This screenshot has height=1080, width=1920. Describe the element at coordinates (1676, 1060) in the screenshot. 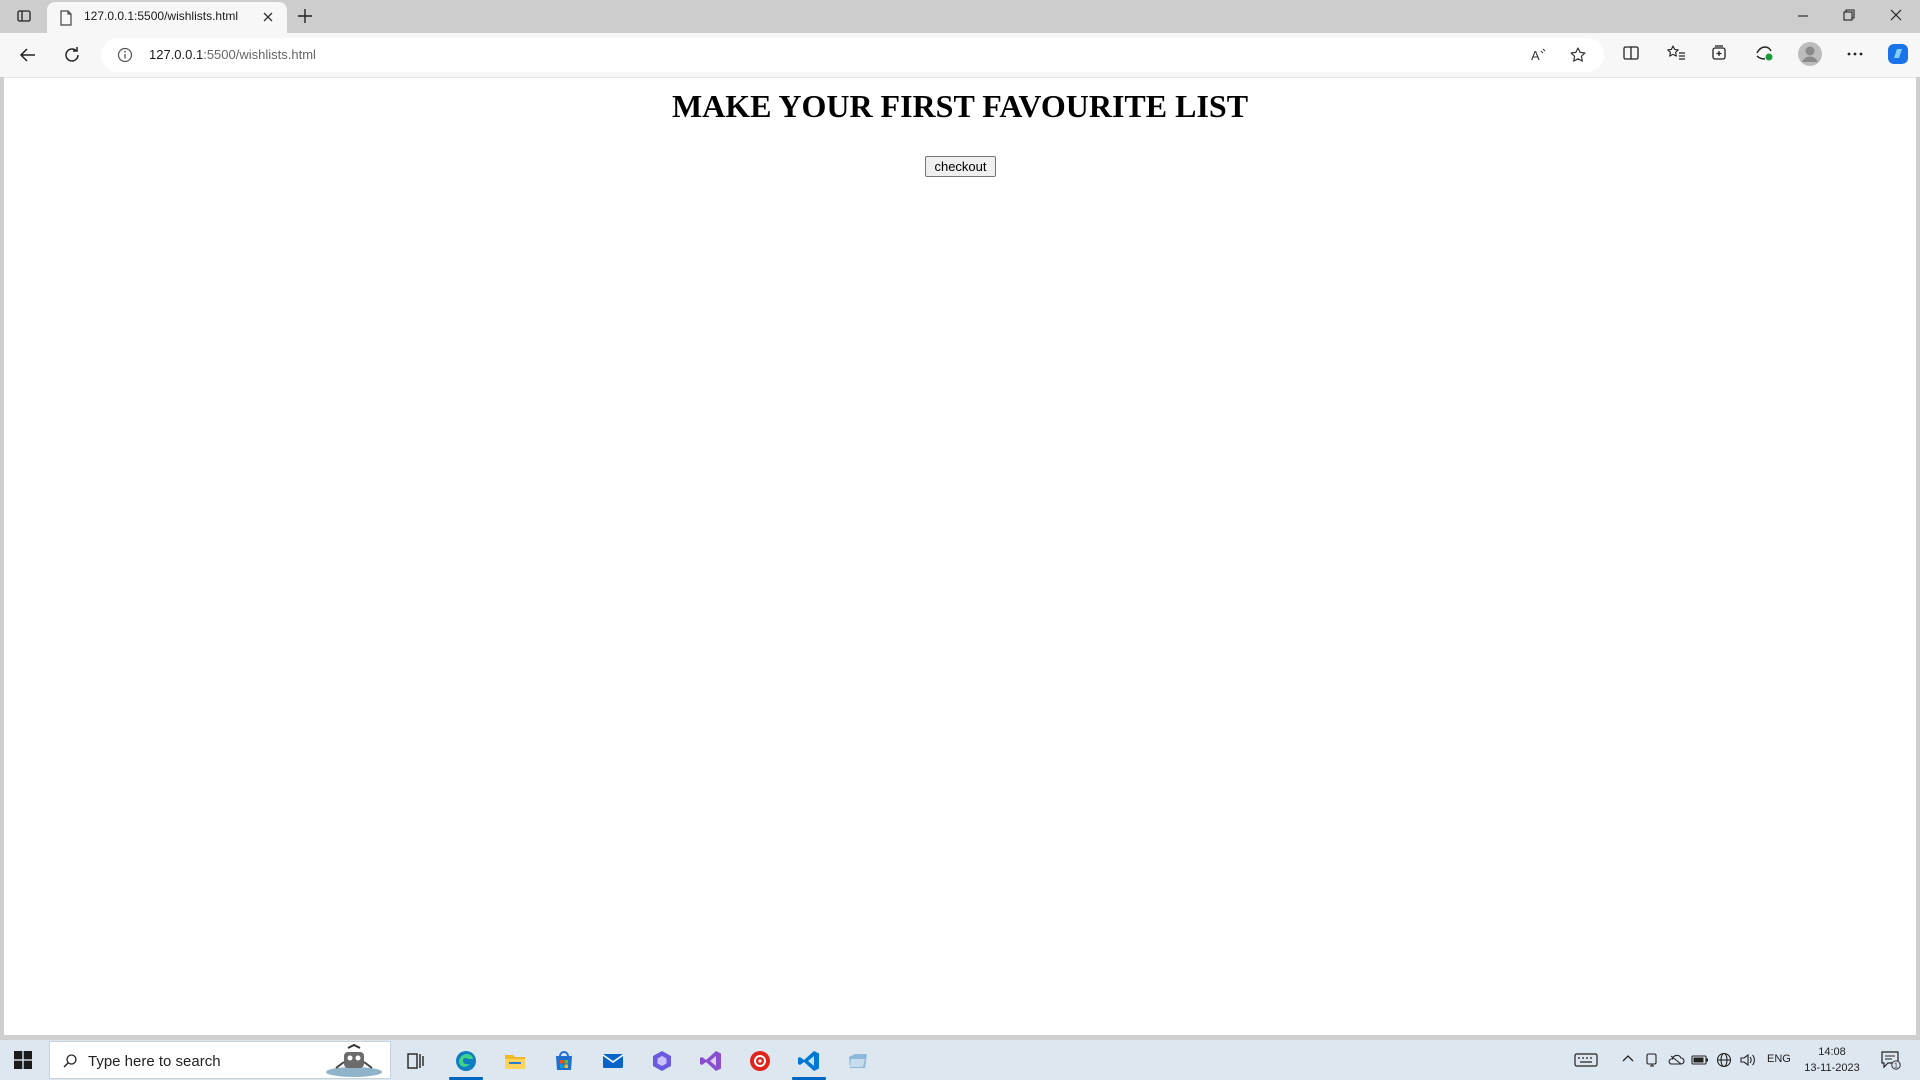

I see `onedrive-icon` at that location.